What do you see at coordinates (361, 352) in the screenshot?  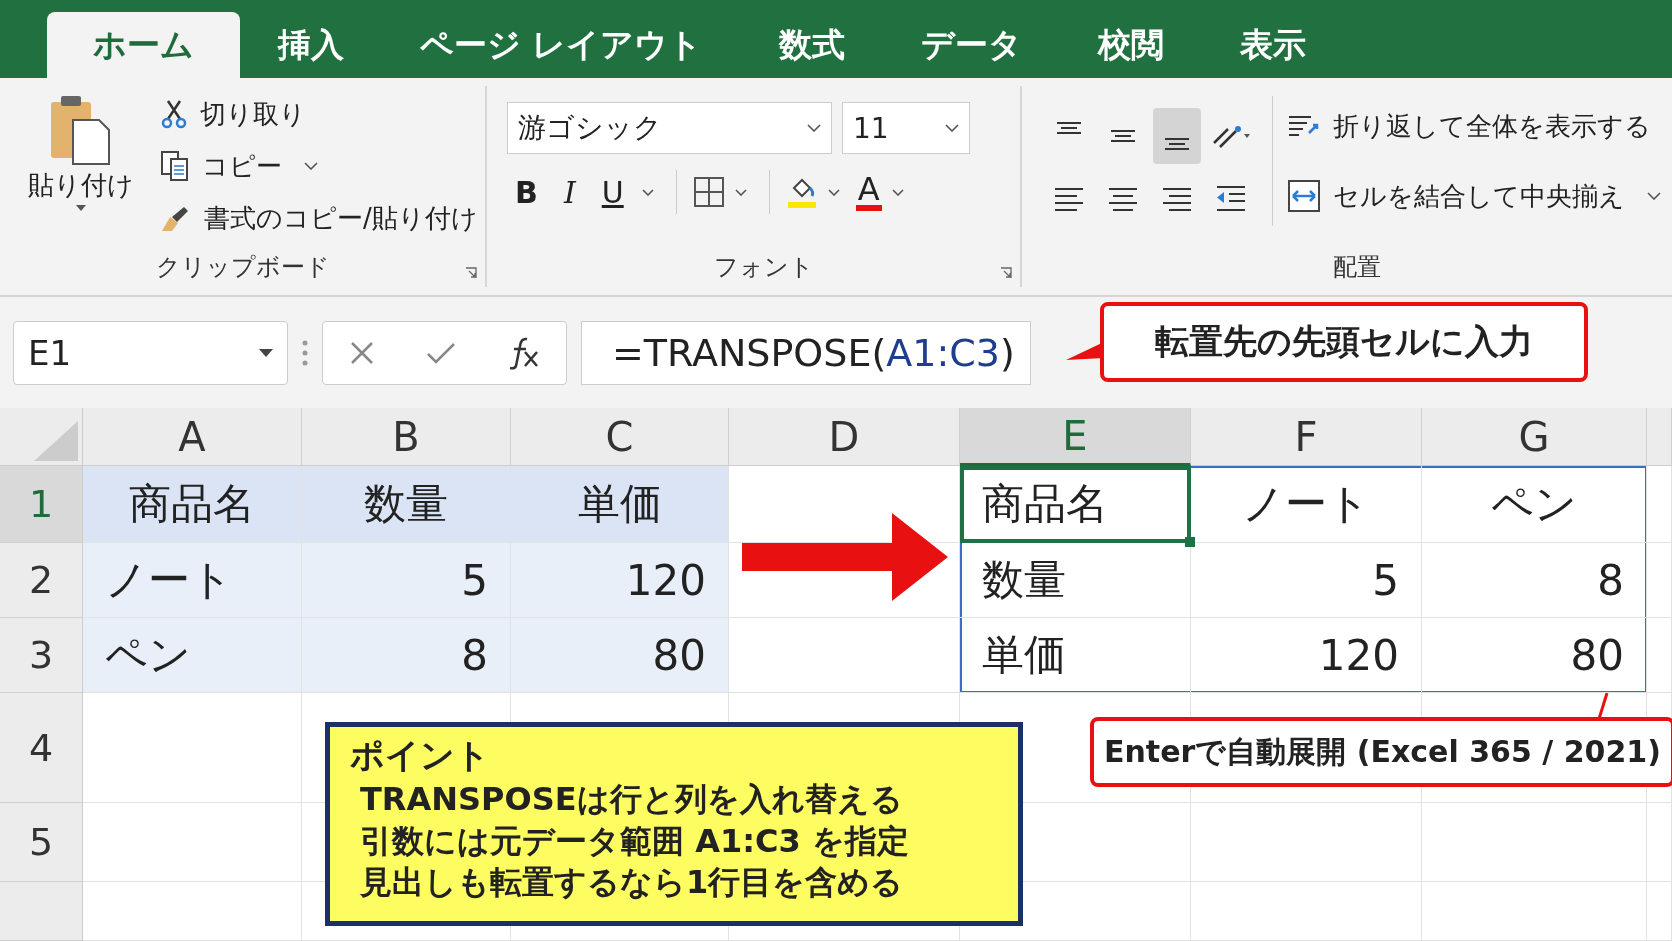 I see `cancel-icon` at bounding box center [361, 352].